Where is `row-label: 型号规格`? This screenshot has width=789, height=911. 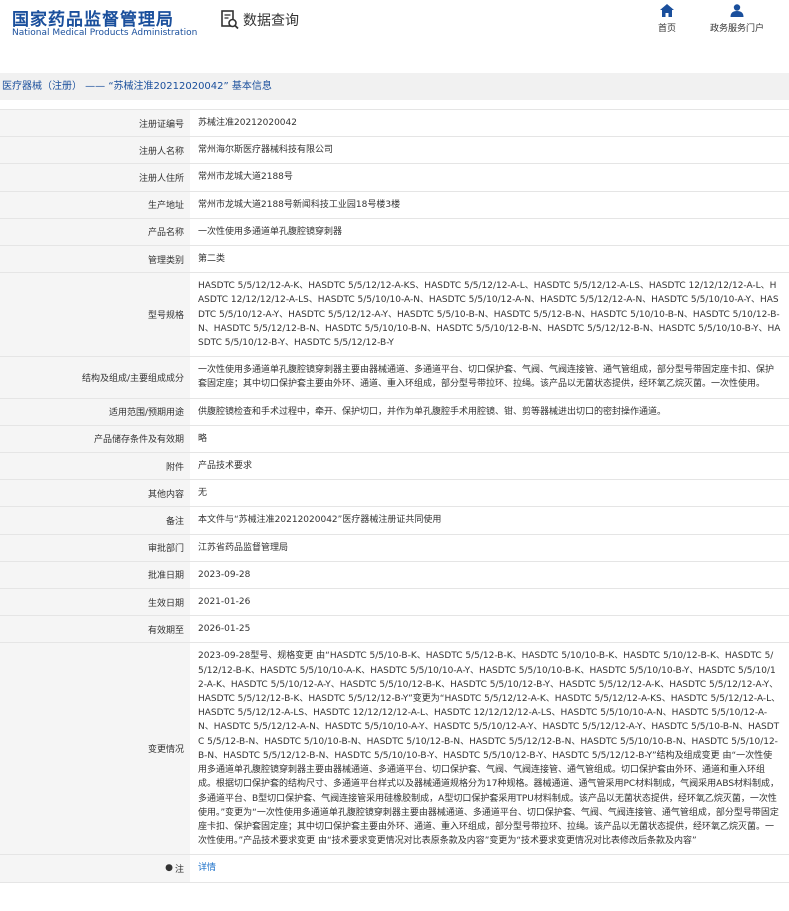 row-label: 型号规格 is located at coordinates (95, 315).